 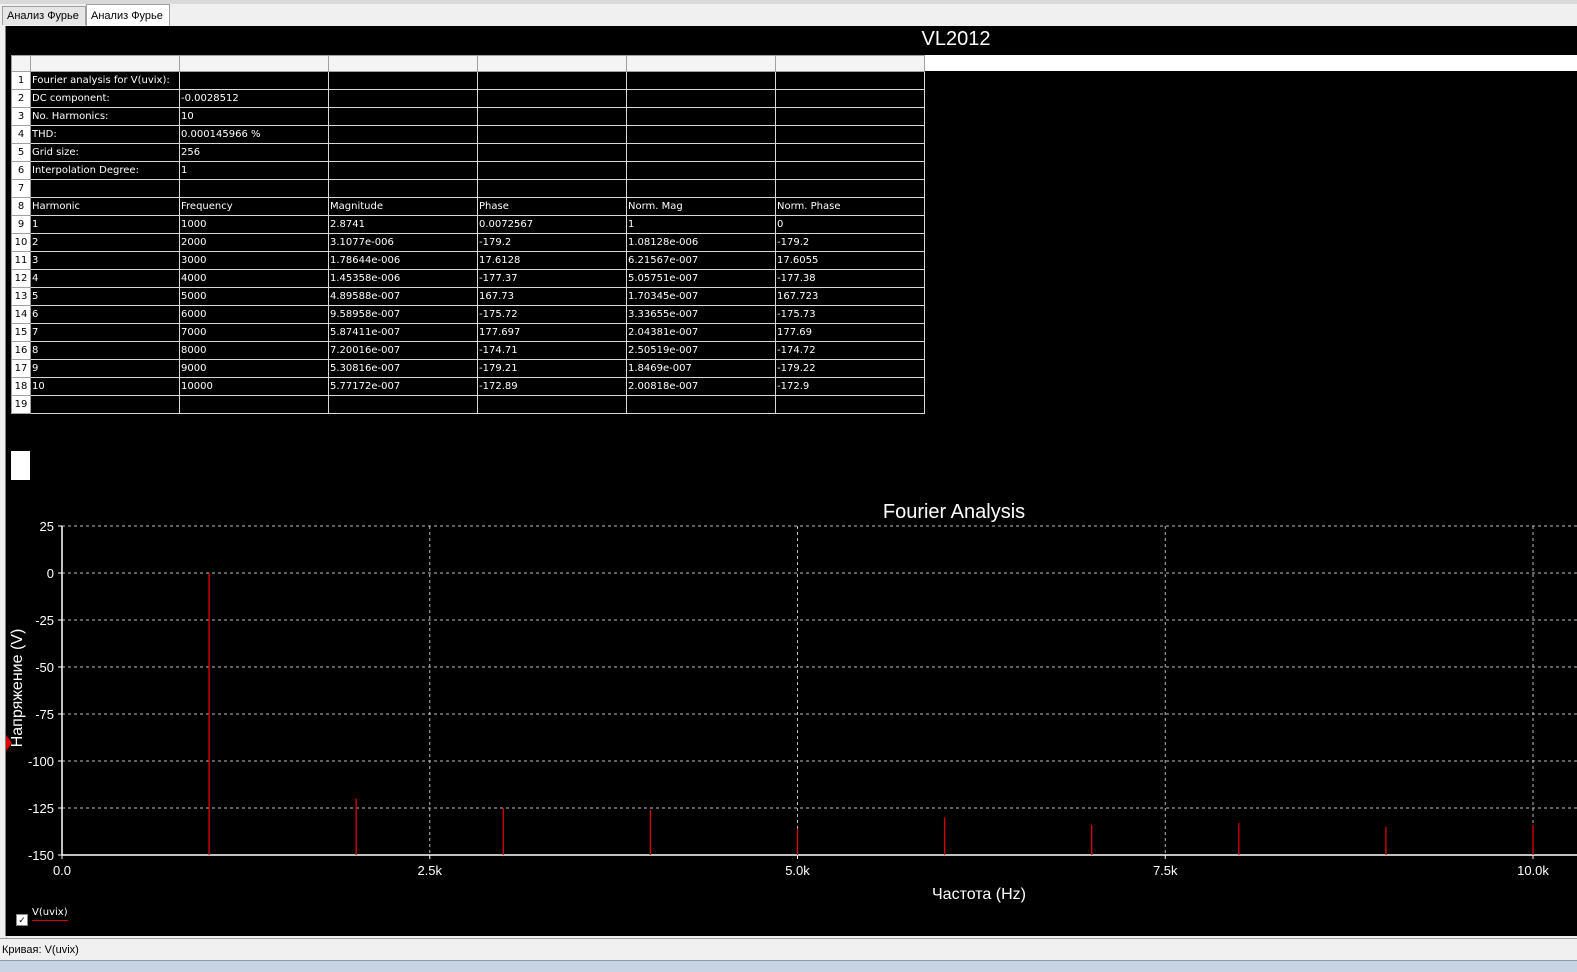 I want to click on y-axis-label: Напряжение (V), so click(x=17, y=688).